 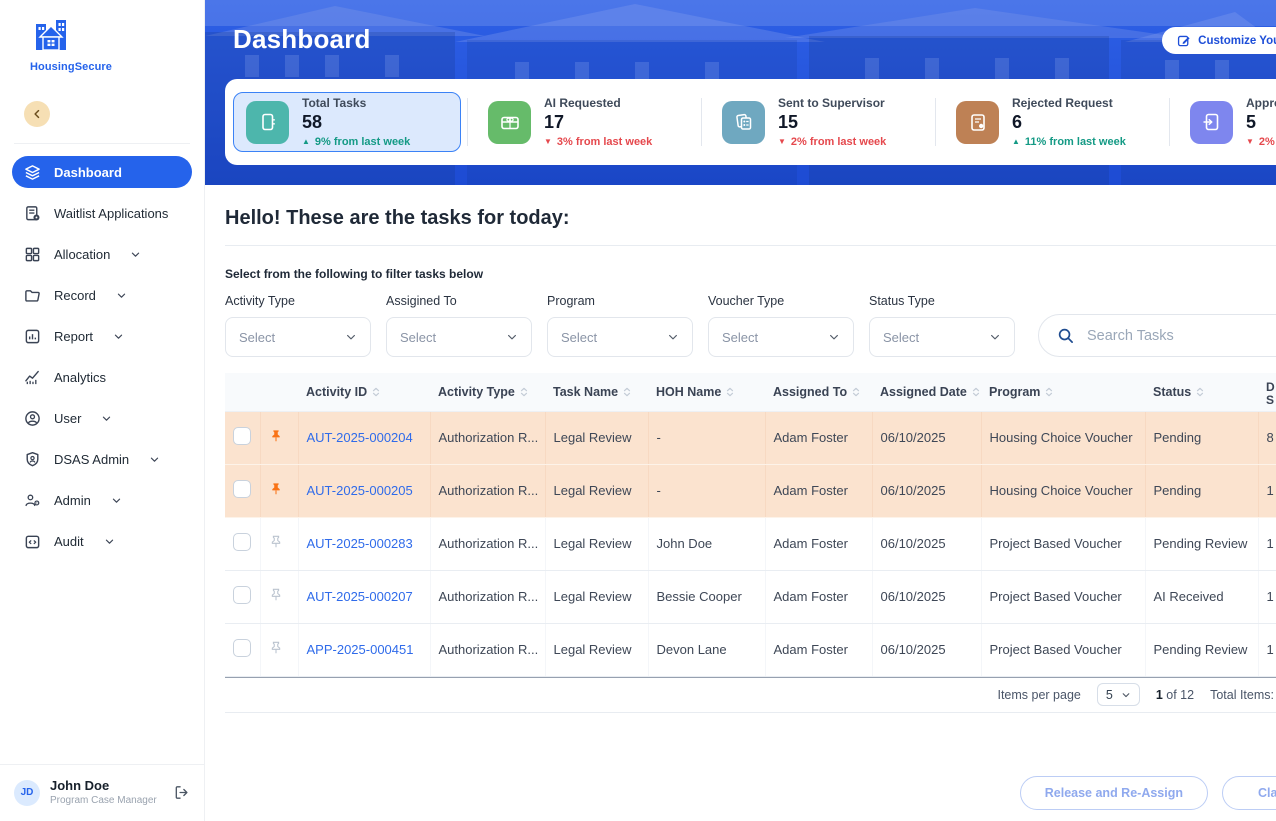 I want to click on clipboard-person-icon, so click(x=977, y=122).